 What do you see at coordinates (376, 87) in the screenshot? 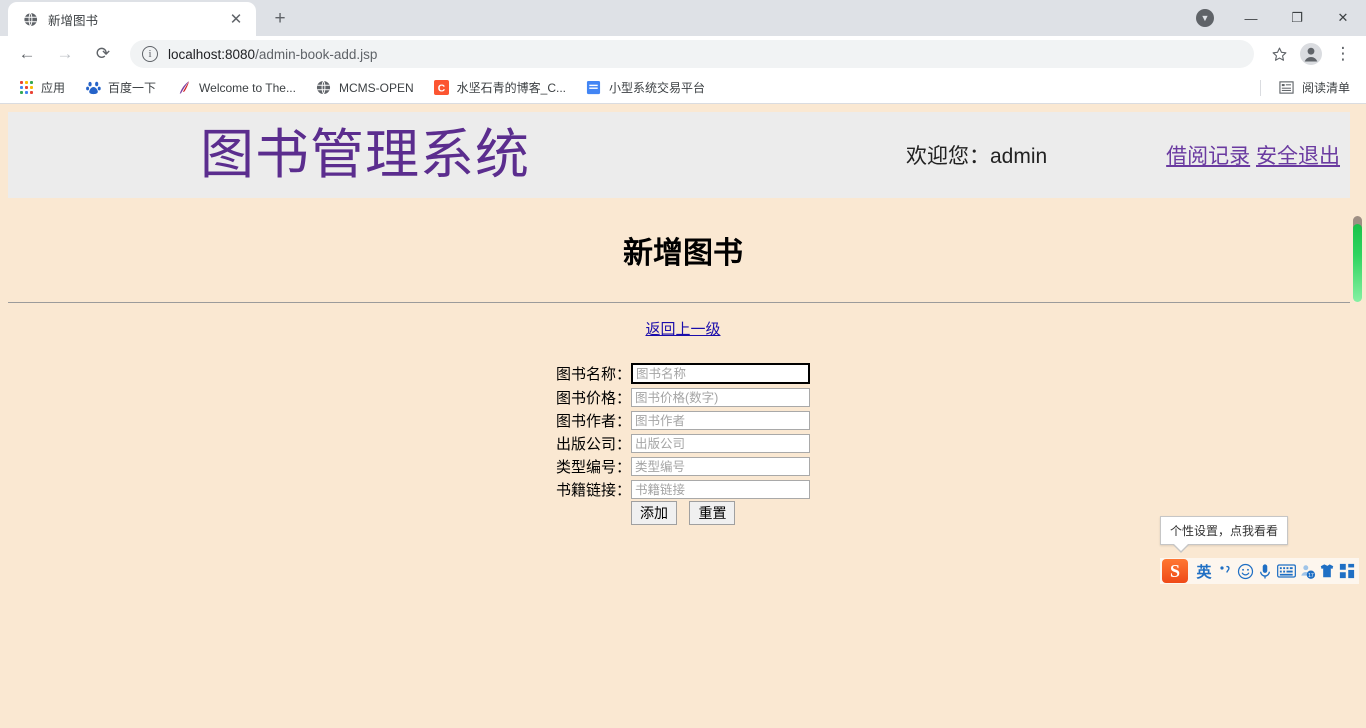
I see `bookmark-label: MCMS-OPEN` at bounding box center [376, 87].